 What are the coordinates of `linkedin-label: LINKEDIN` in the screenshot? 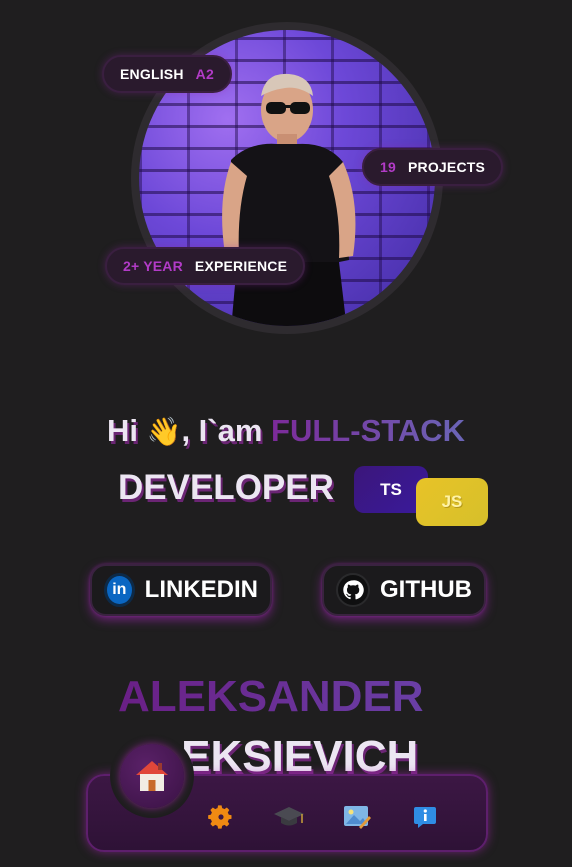 It's located at (201, 589).